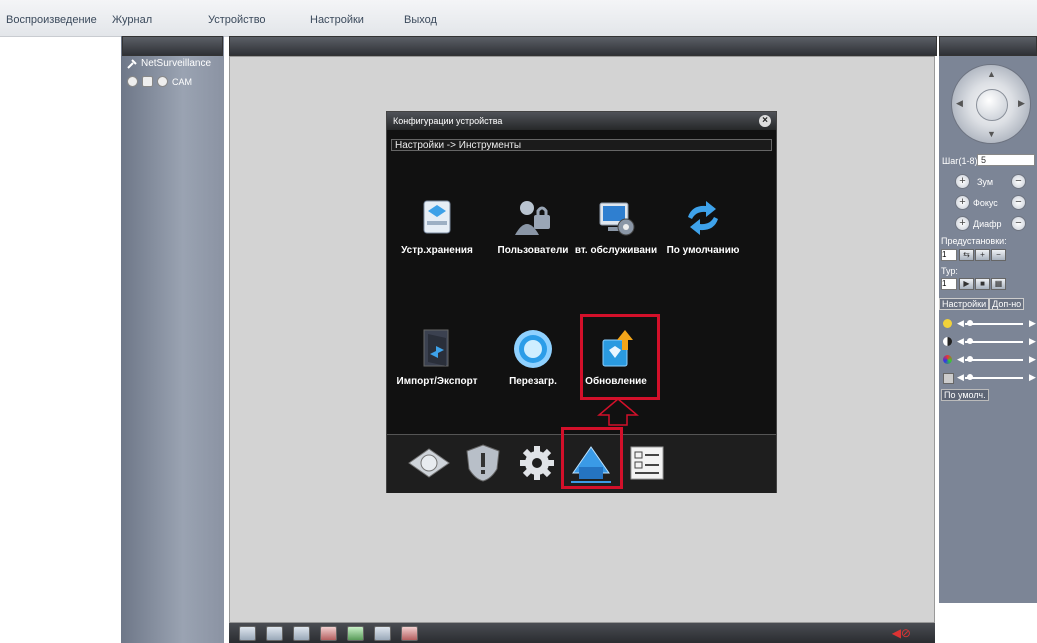  What do you see at coordinates (1018, 223) in the screenshot?
I see `iris-close-icon: −` at bounding box center [1018, 223].